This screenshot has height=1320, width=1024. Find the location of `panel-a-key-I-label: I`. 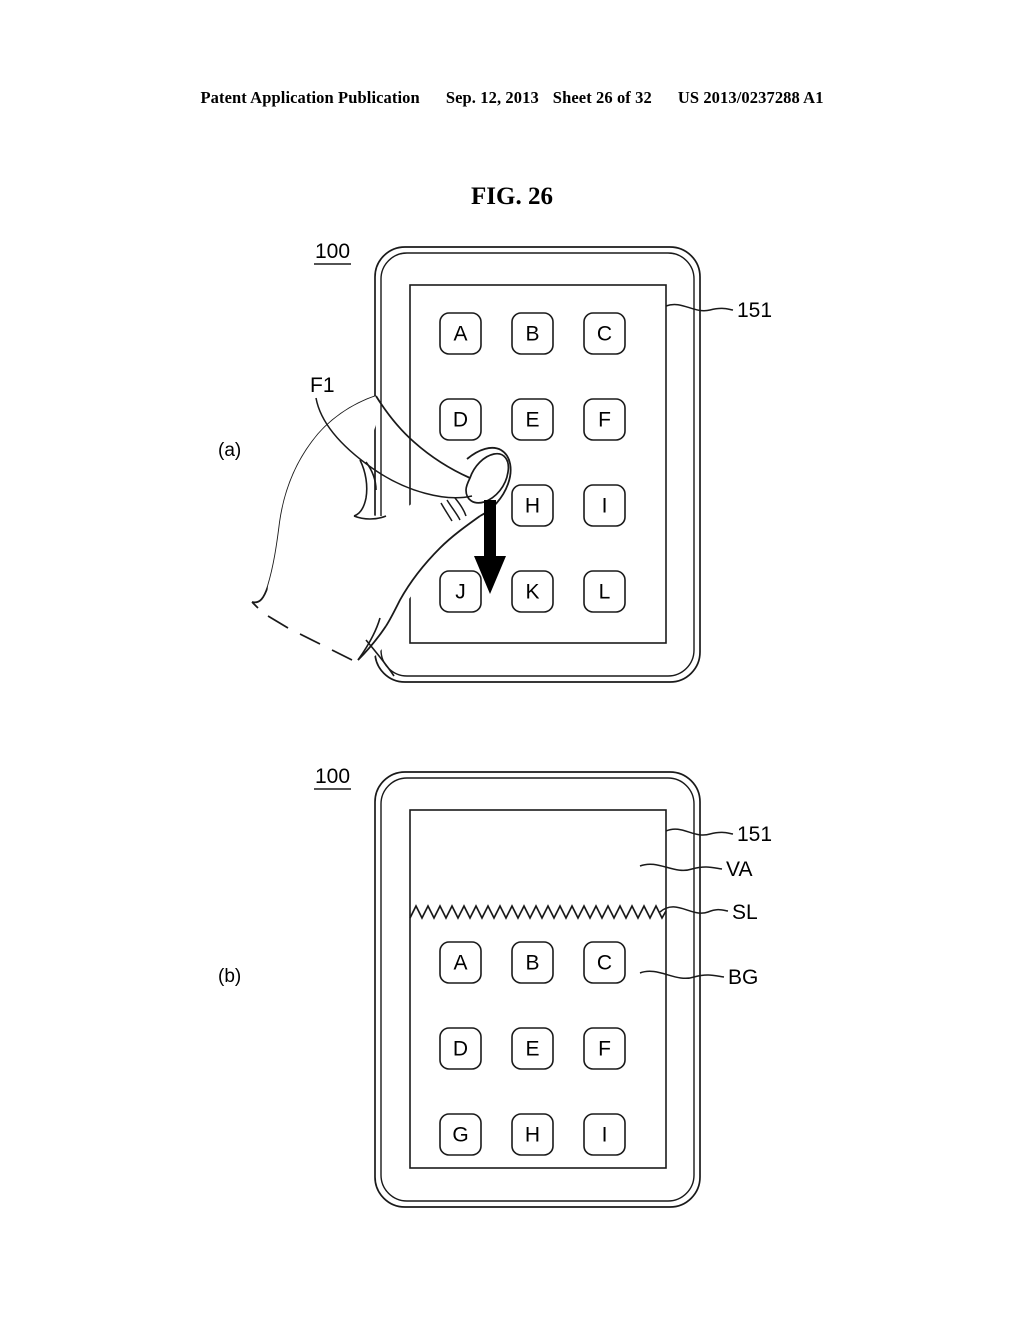

panel-a-key-I-label: I is located at coordinates (605, 506).